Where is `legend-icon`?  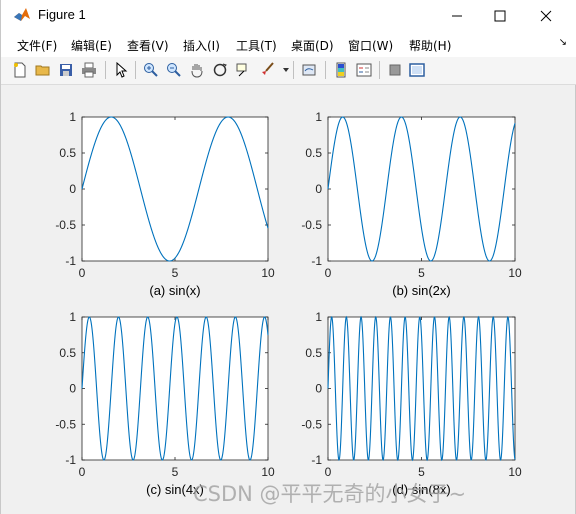 legend-icon is located at coordinates (364, 70).